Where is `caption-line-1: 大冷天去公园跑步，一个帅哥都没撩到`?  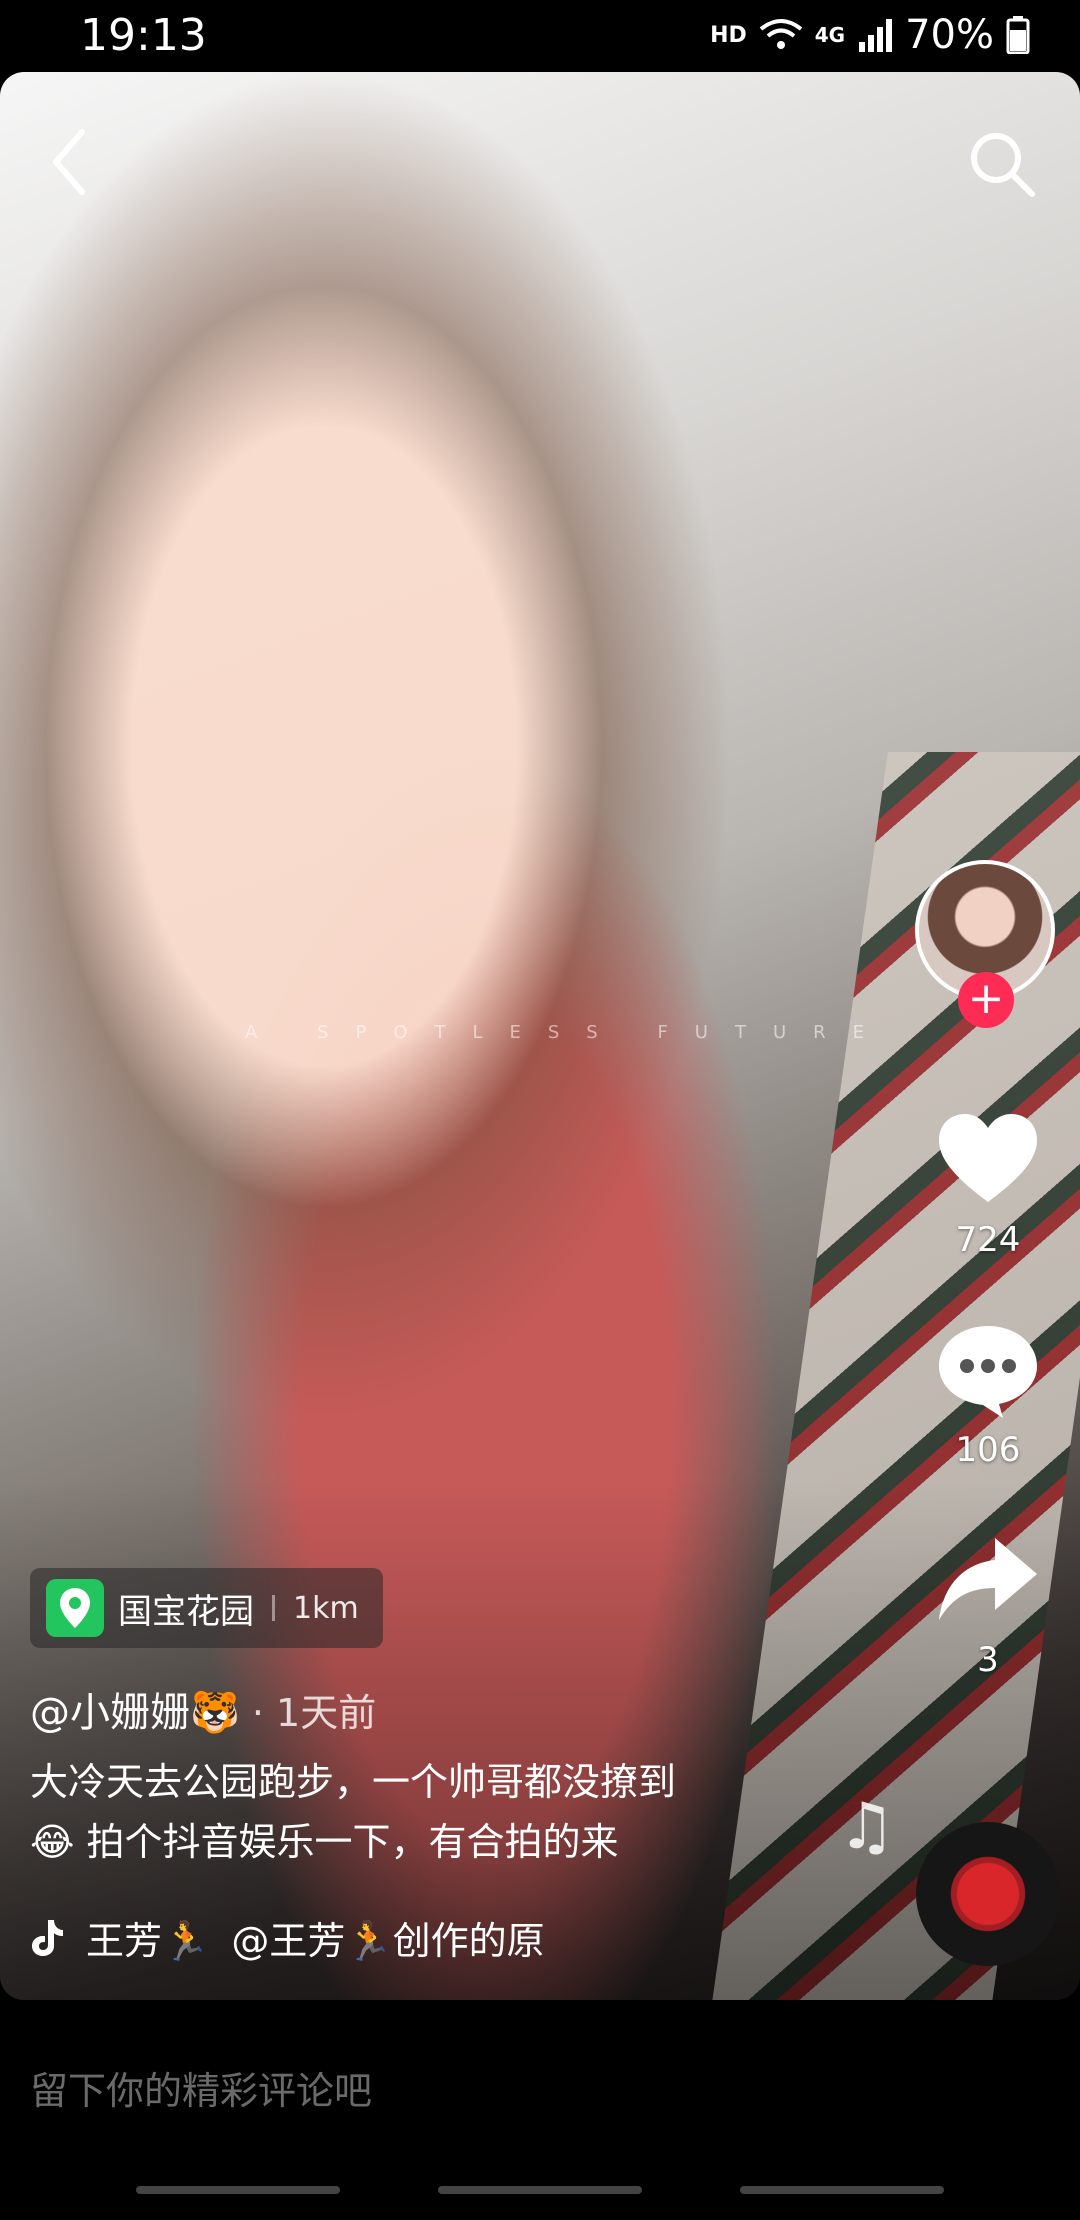
caption-line-1: 大冷天去公园跑步，一个帅哥都没撩到 is located at coordinates (353, 1782).